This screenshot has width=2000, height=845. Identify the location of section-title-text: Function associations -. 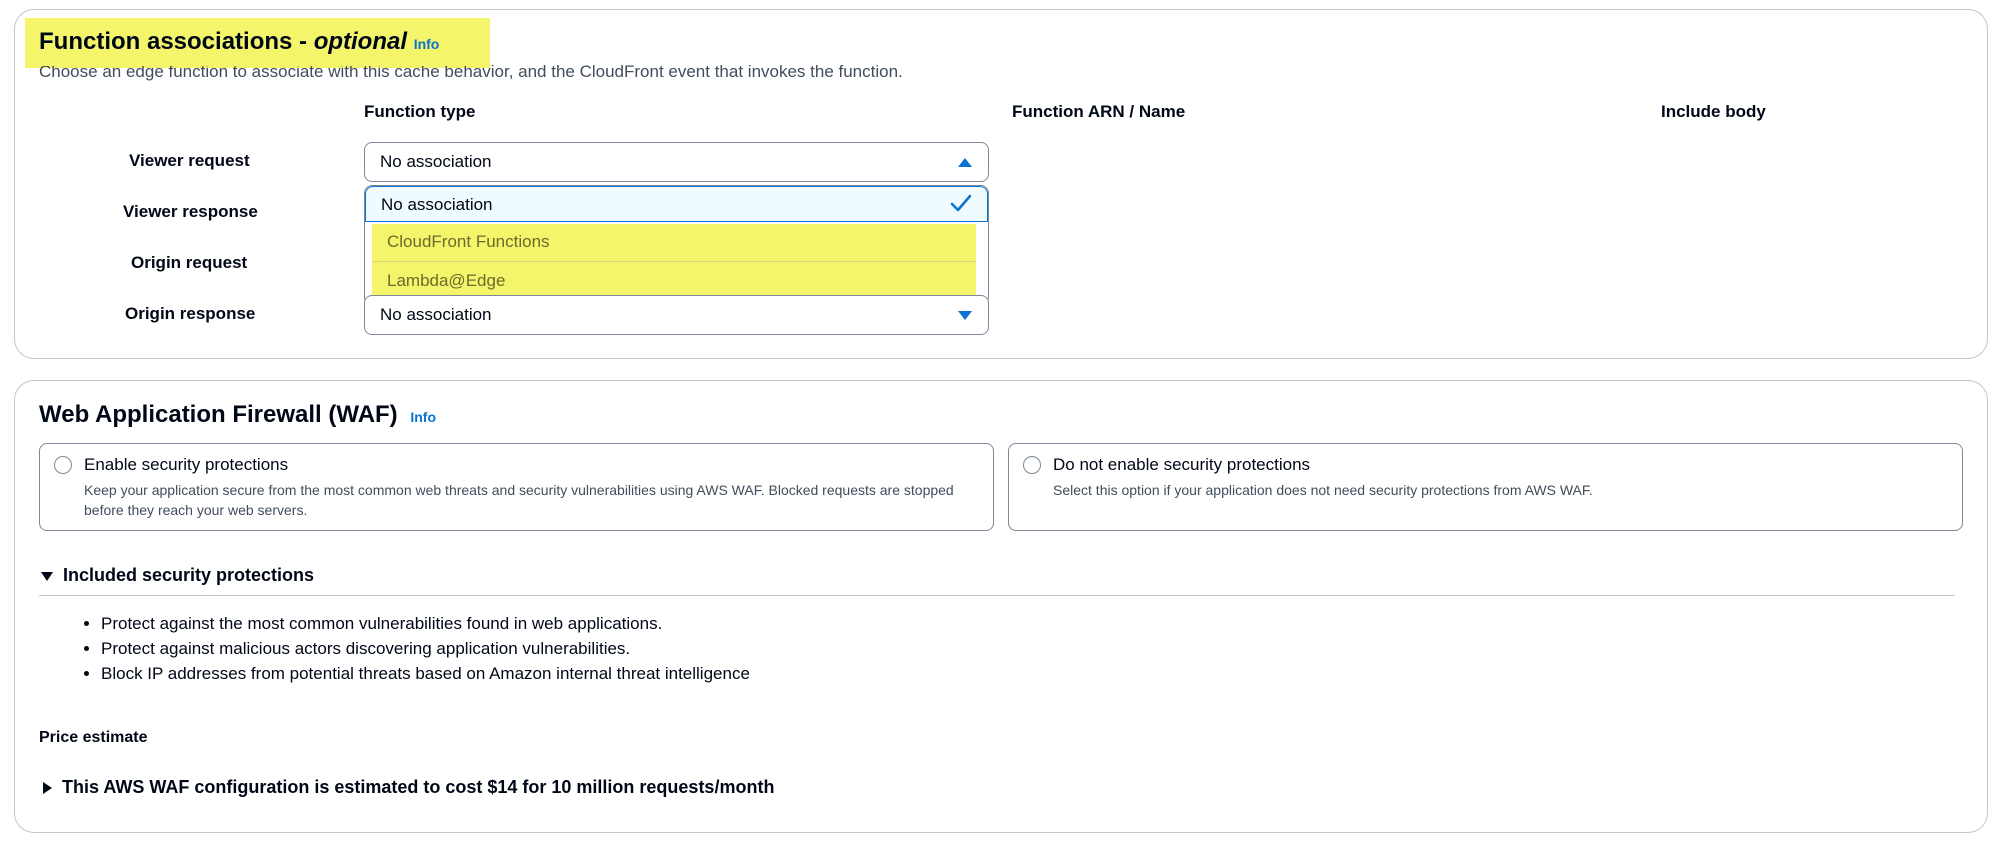
(173, 41).